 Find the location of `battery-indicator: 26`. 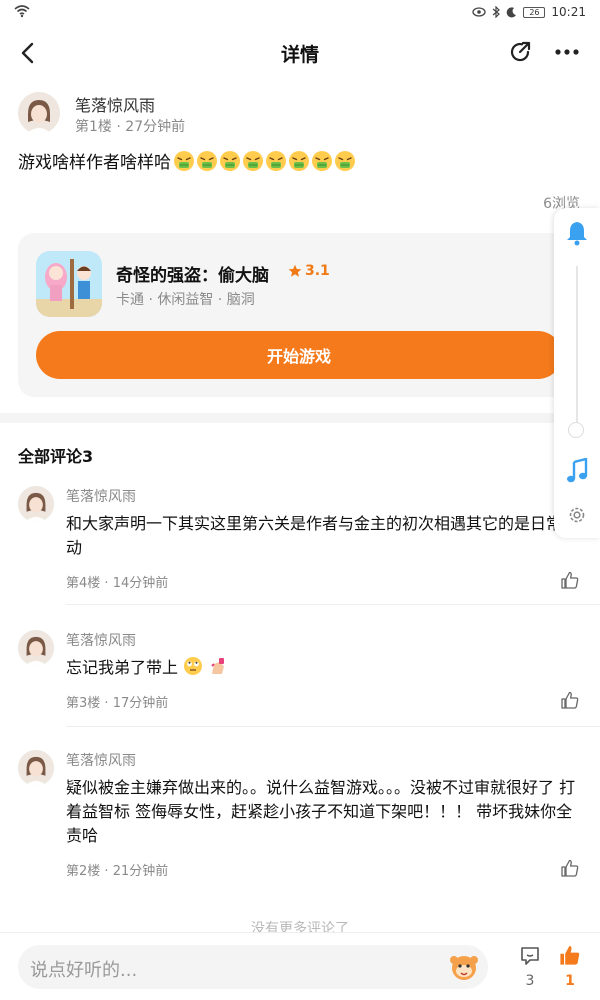

battery-indicator: 26 is located at coordinates (534, 12).